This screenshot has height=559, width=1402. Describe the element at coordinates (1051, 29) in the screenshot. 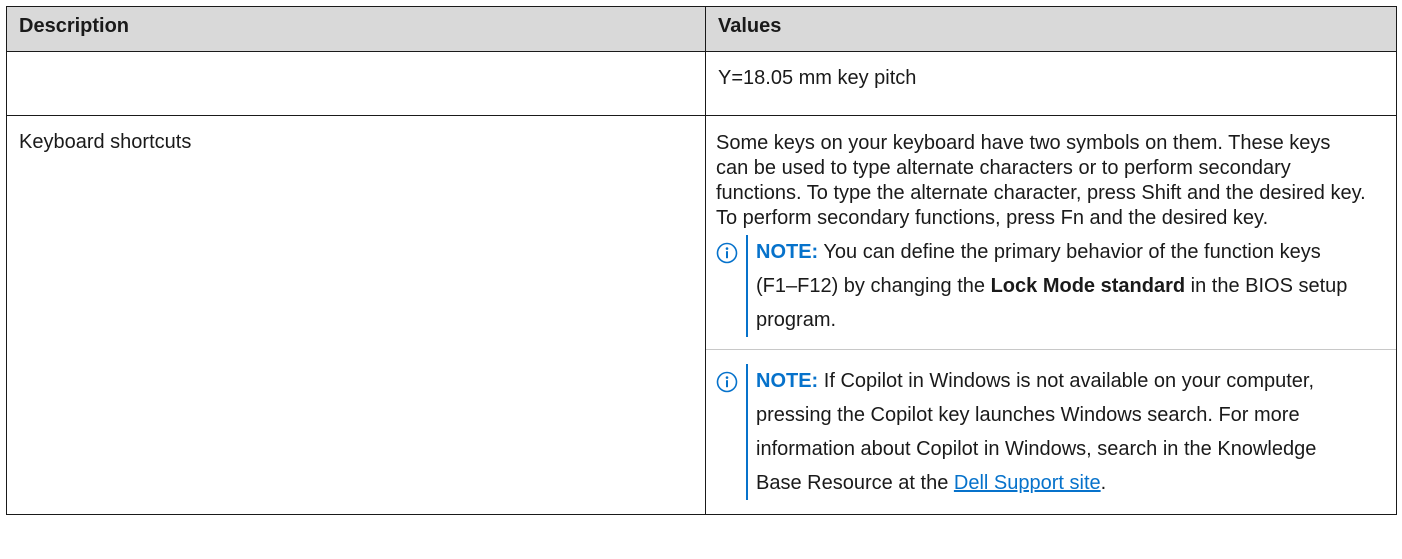

I see `header-values: Values` at that location.